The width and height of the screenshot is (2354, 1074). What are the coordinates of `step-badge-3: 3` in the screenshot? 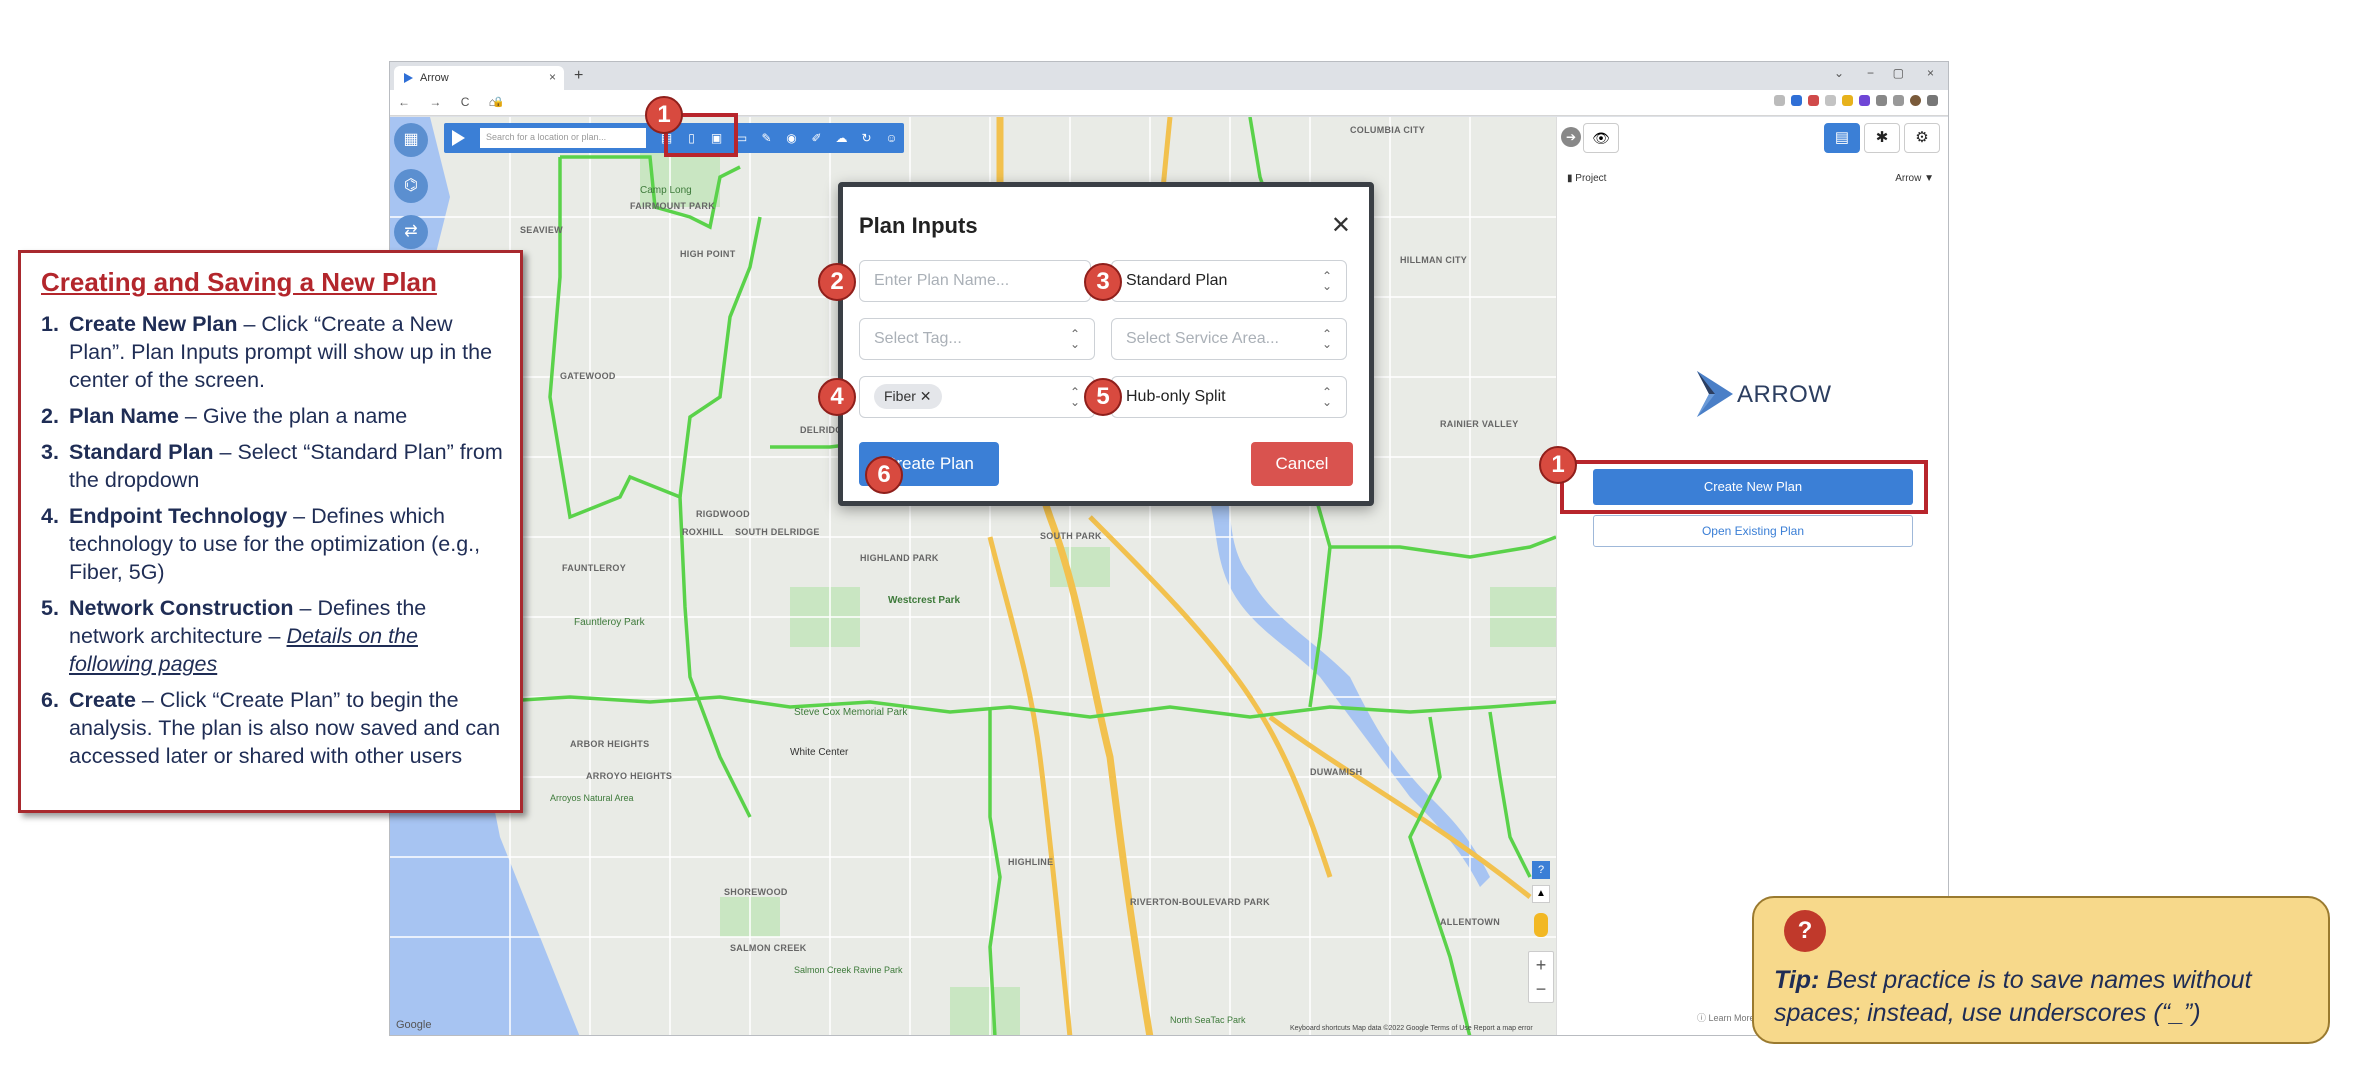 It's located at (1103, 282).